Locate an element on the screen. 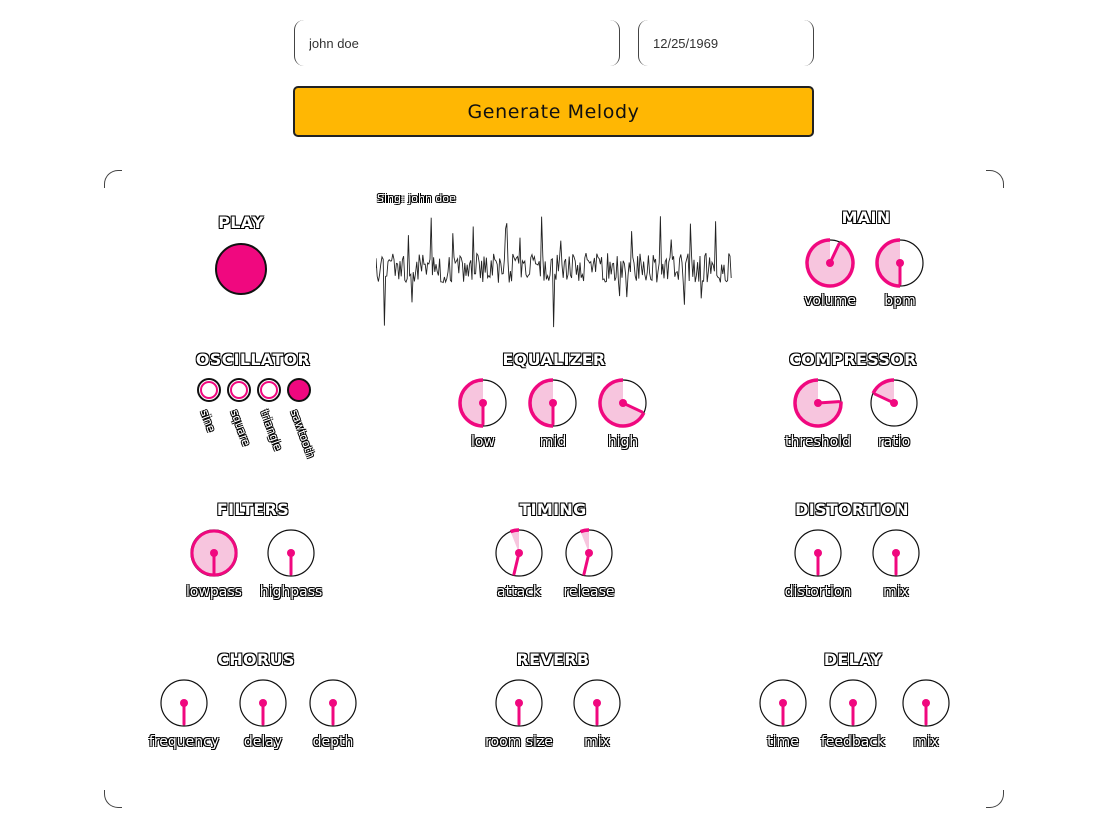  release-label: release is located at coordinates (589, 592).